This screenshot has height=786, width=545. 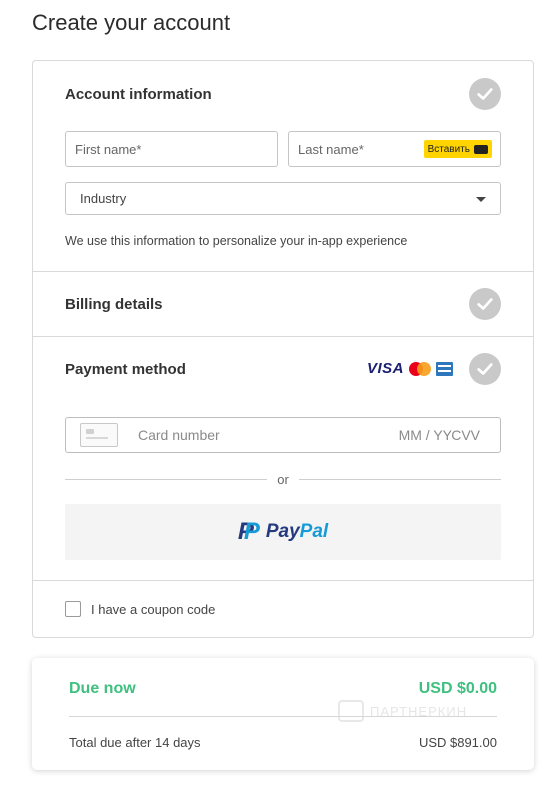 I want to click on industry-select: Industry, so click(x=283, y=198).